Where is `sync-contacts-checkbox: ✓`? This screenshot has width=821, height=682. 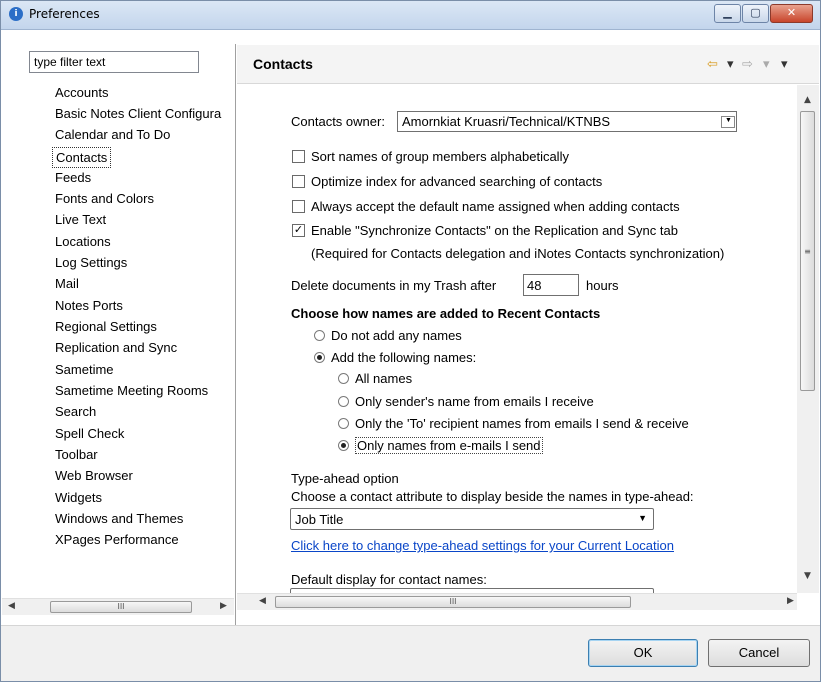
sync-contacts-checkbox: ✓ is located at coordinates (298, 231).